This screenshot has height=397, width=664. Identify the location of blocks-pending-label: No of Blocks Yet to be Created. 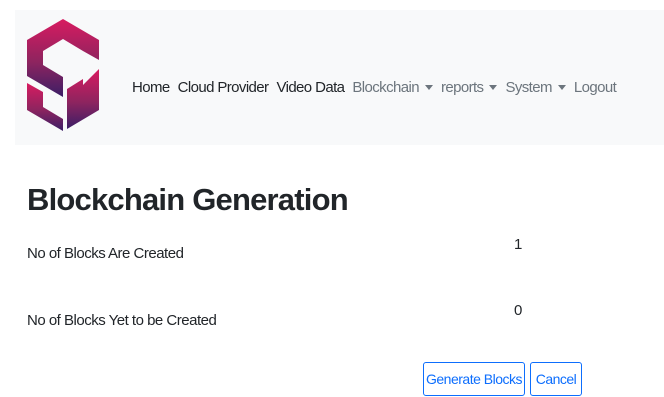
(122, 320).